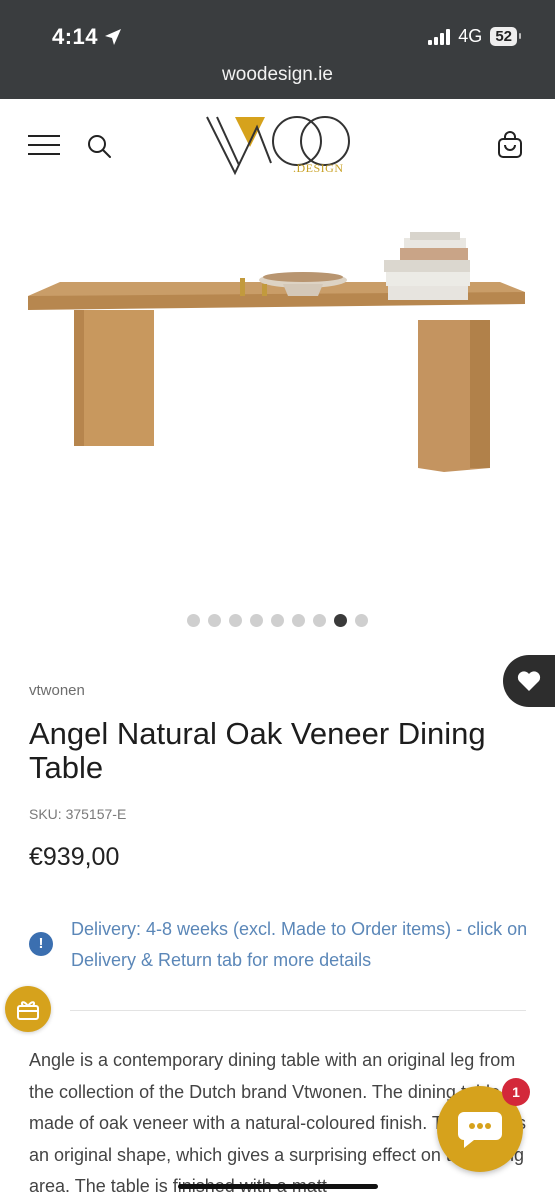  Describe the element at coordinates (75, 36) in the screenshot. I see `clock-text: 4:14` at that location.